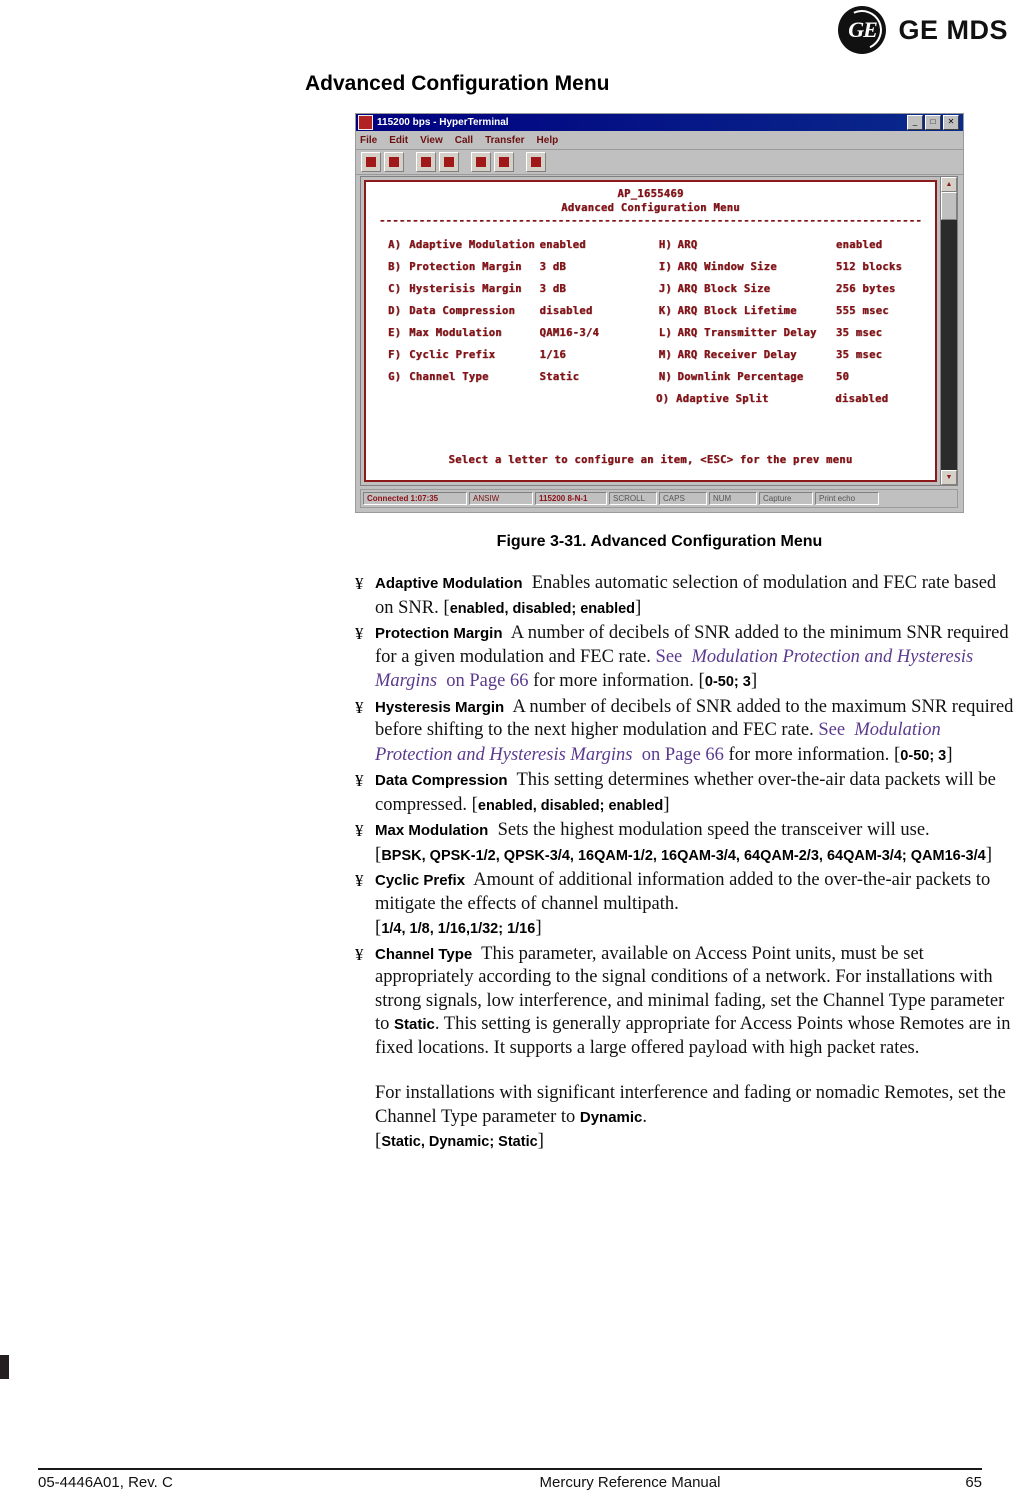 This screenshot has width=1018, height=1501. What do you see at coordinates (808, 754) in the screenshot?
I see `parameter-description-2: for more information.` at bounding box center [808, 754].